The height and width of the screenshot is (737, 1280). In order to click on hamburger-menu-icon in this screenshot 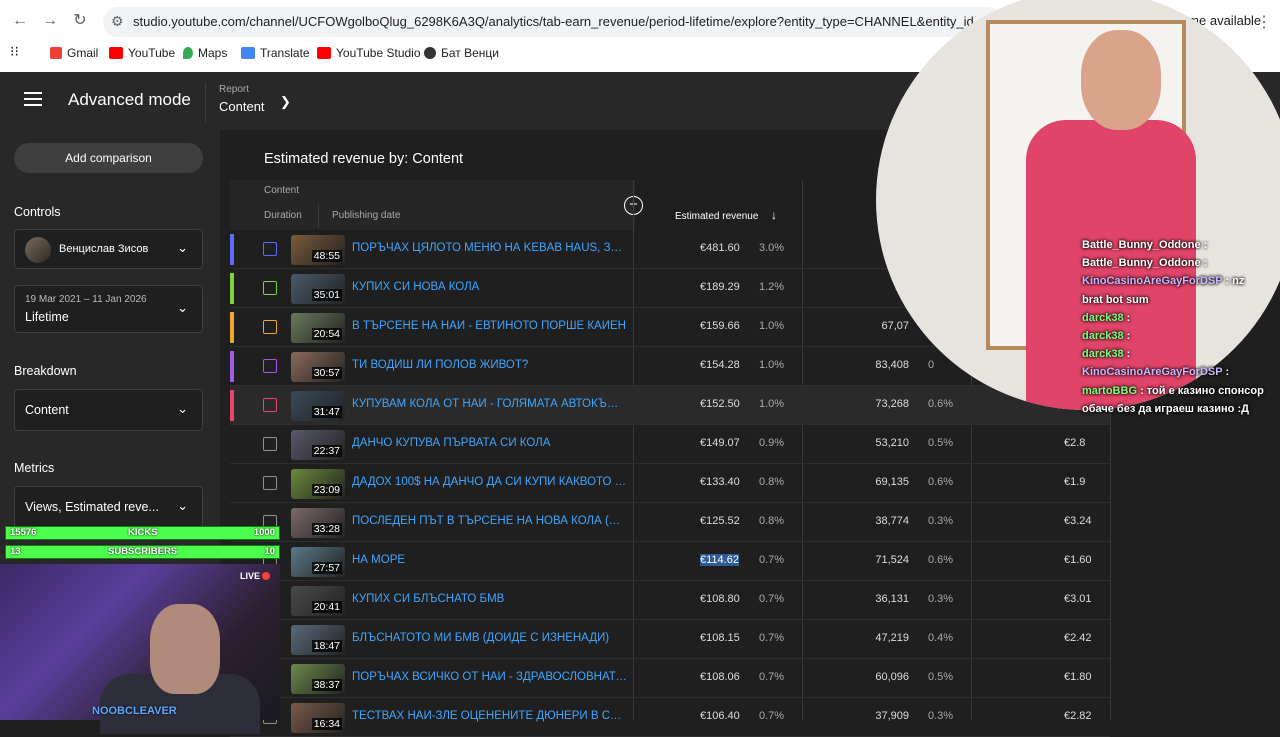, I will do `click(33, 99)`.